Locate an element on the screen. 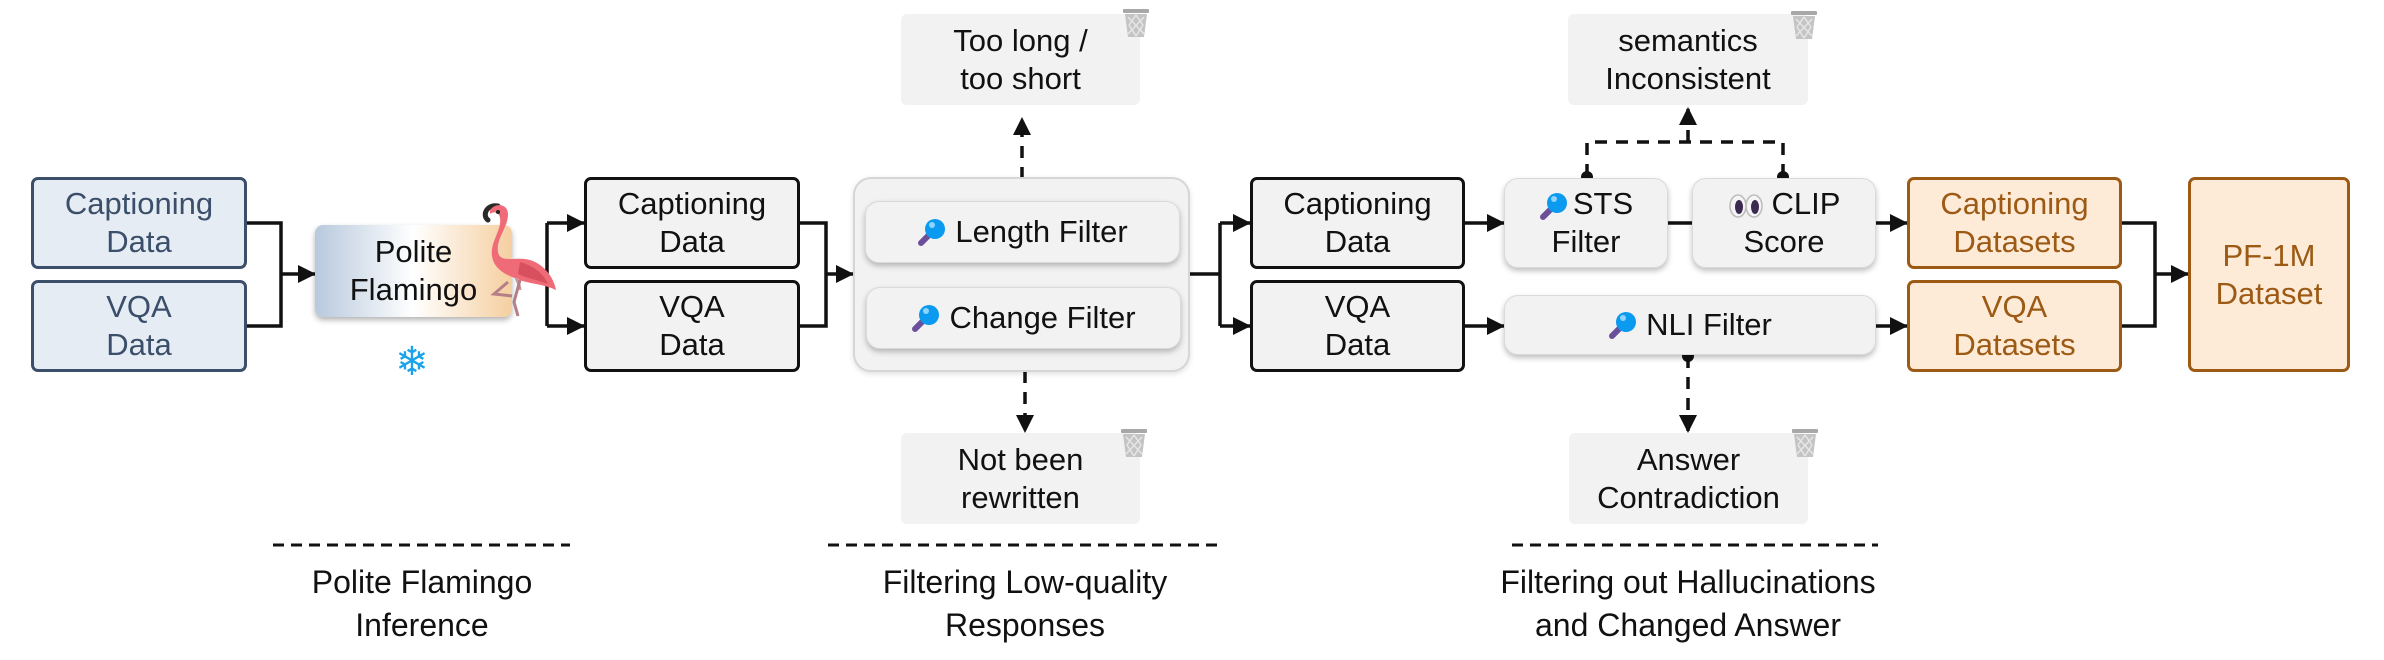 The height and width of the screenshot is (660, 2384). box-label: Flamingo is located at coordinates (413, 289).